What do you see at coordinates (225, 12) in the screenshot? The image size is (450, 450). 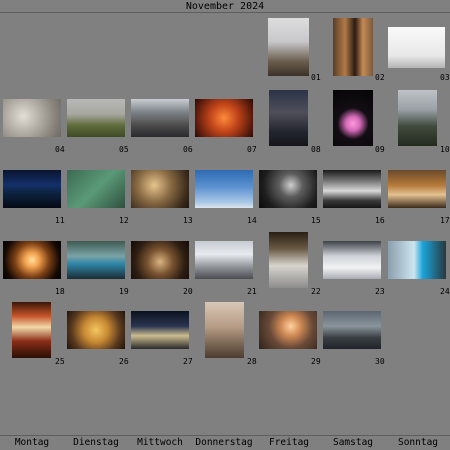 I see `title-divider` at bounding box center [225, 12].